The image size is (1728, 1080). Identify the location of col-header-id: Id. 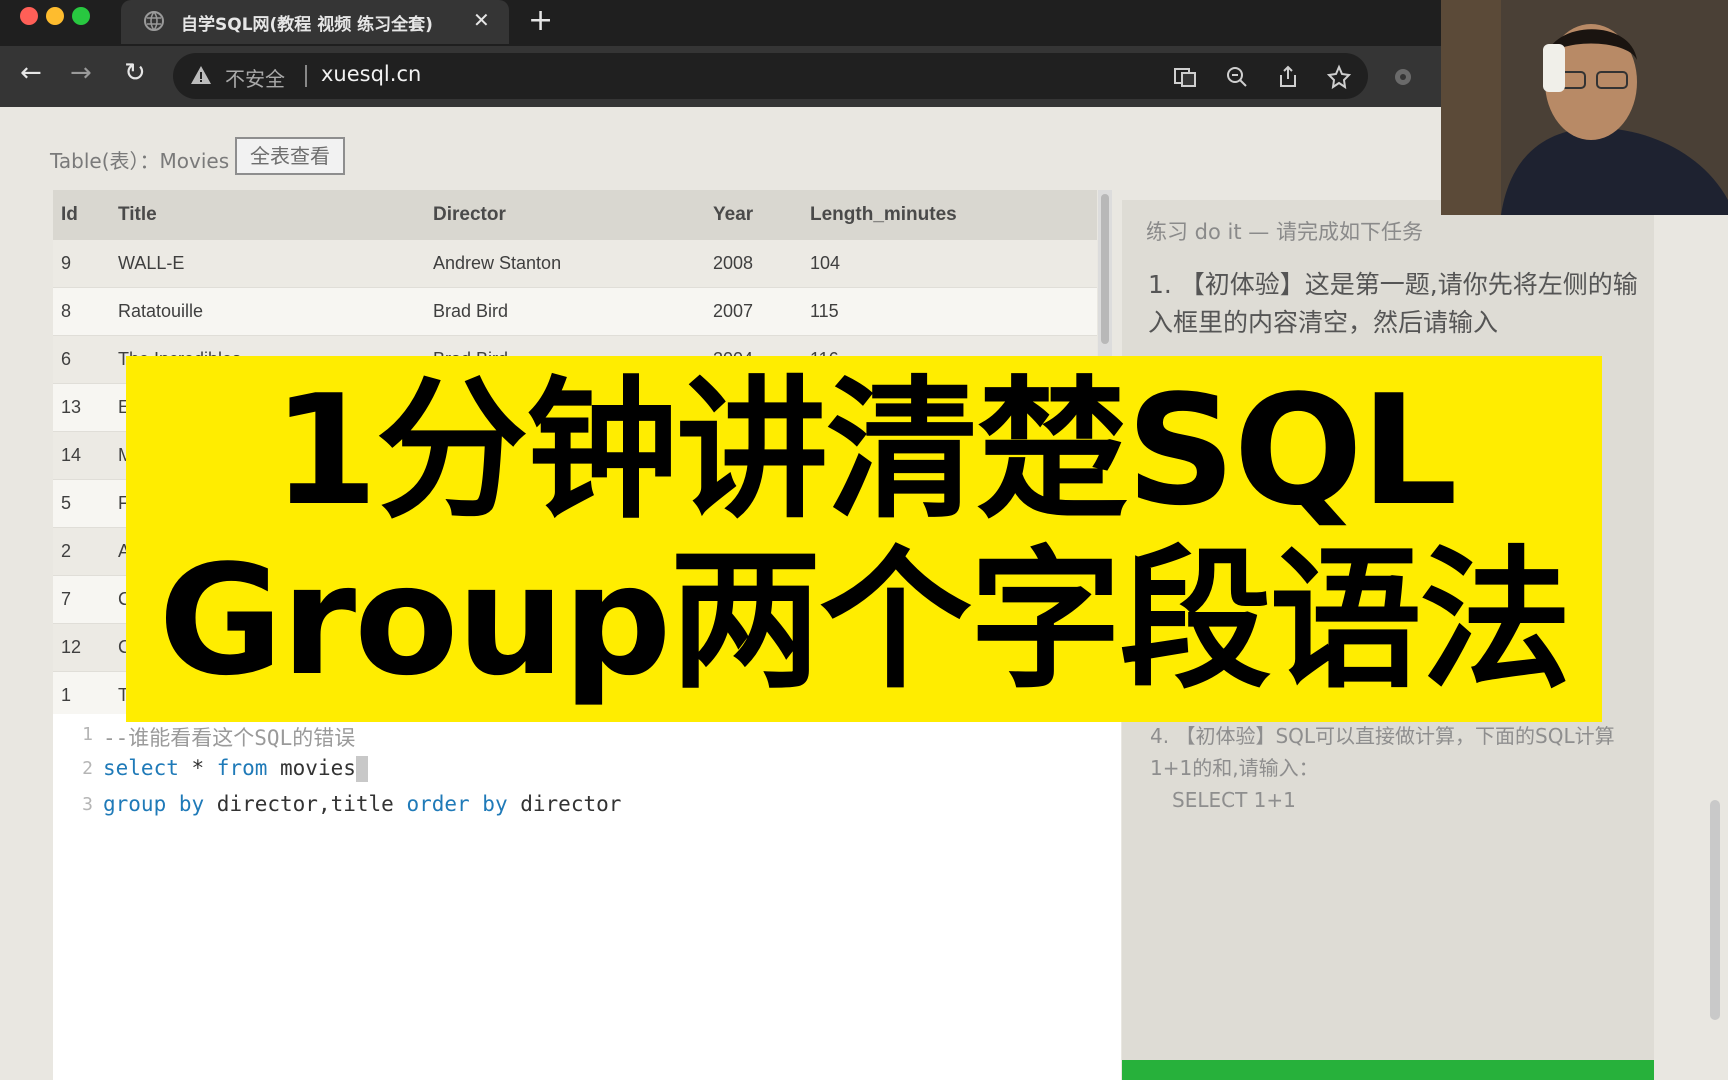
(85, 215).